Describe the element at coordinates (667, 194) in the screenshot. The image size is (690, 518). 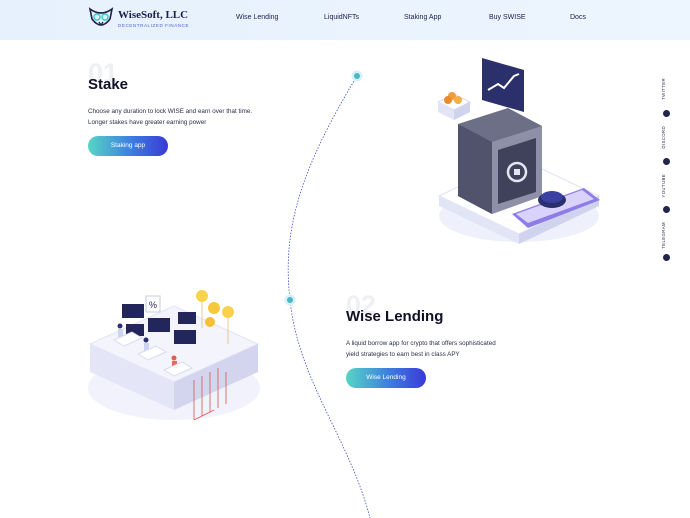
I see `social-youtube: YOUTUBE` at that location.